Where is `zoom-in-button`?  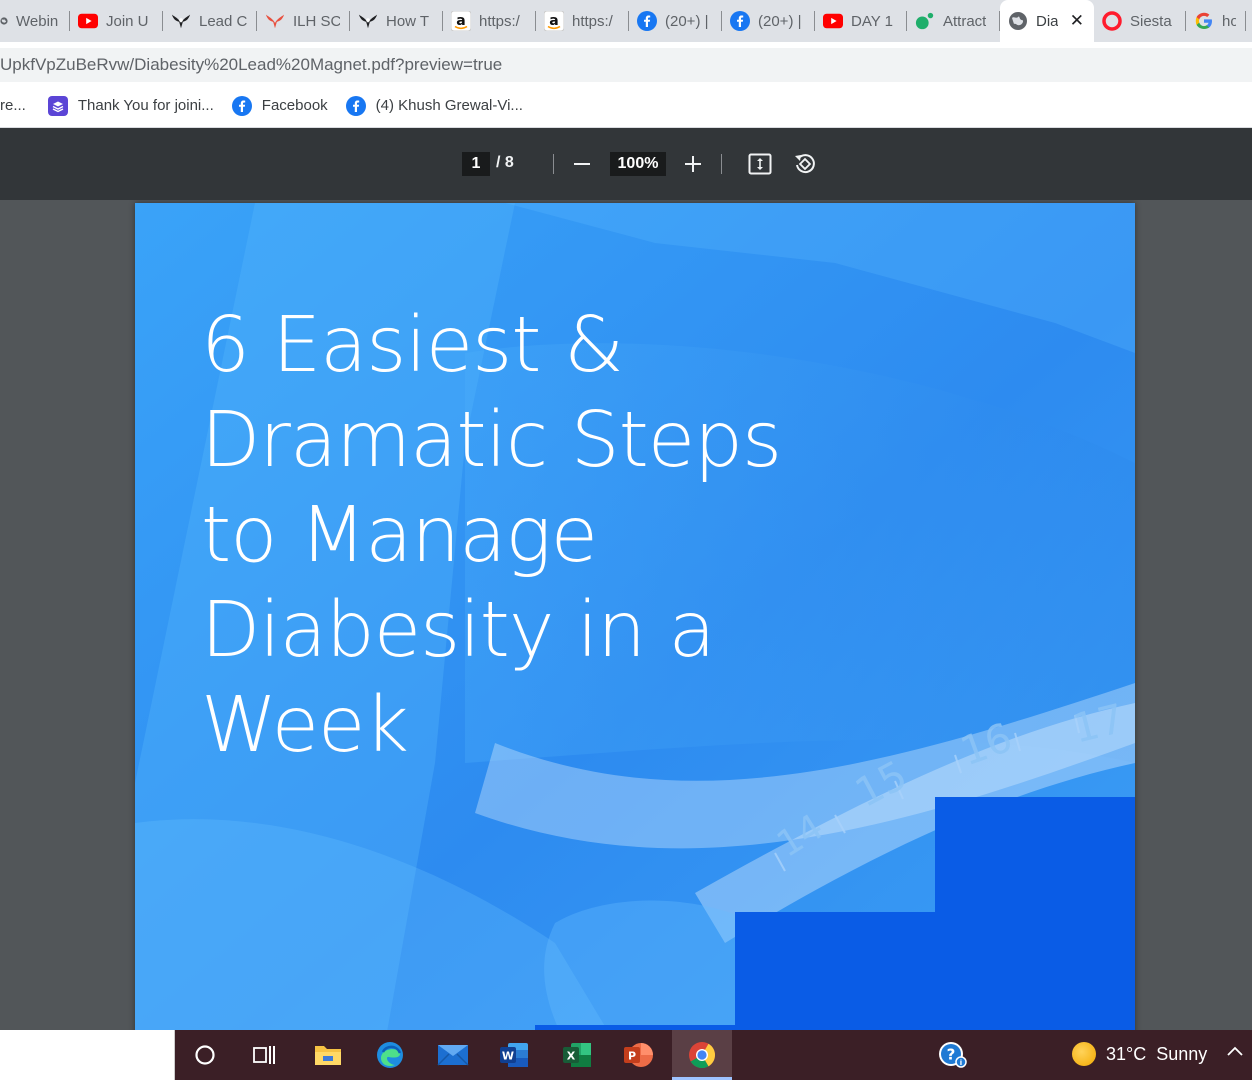
zoom-in-button is located at coordinates (693, 164).